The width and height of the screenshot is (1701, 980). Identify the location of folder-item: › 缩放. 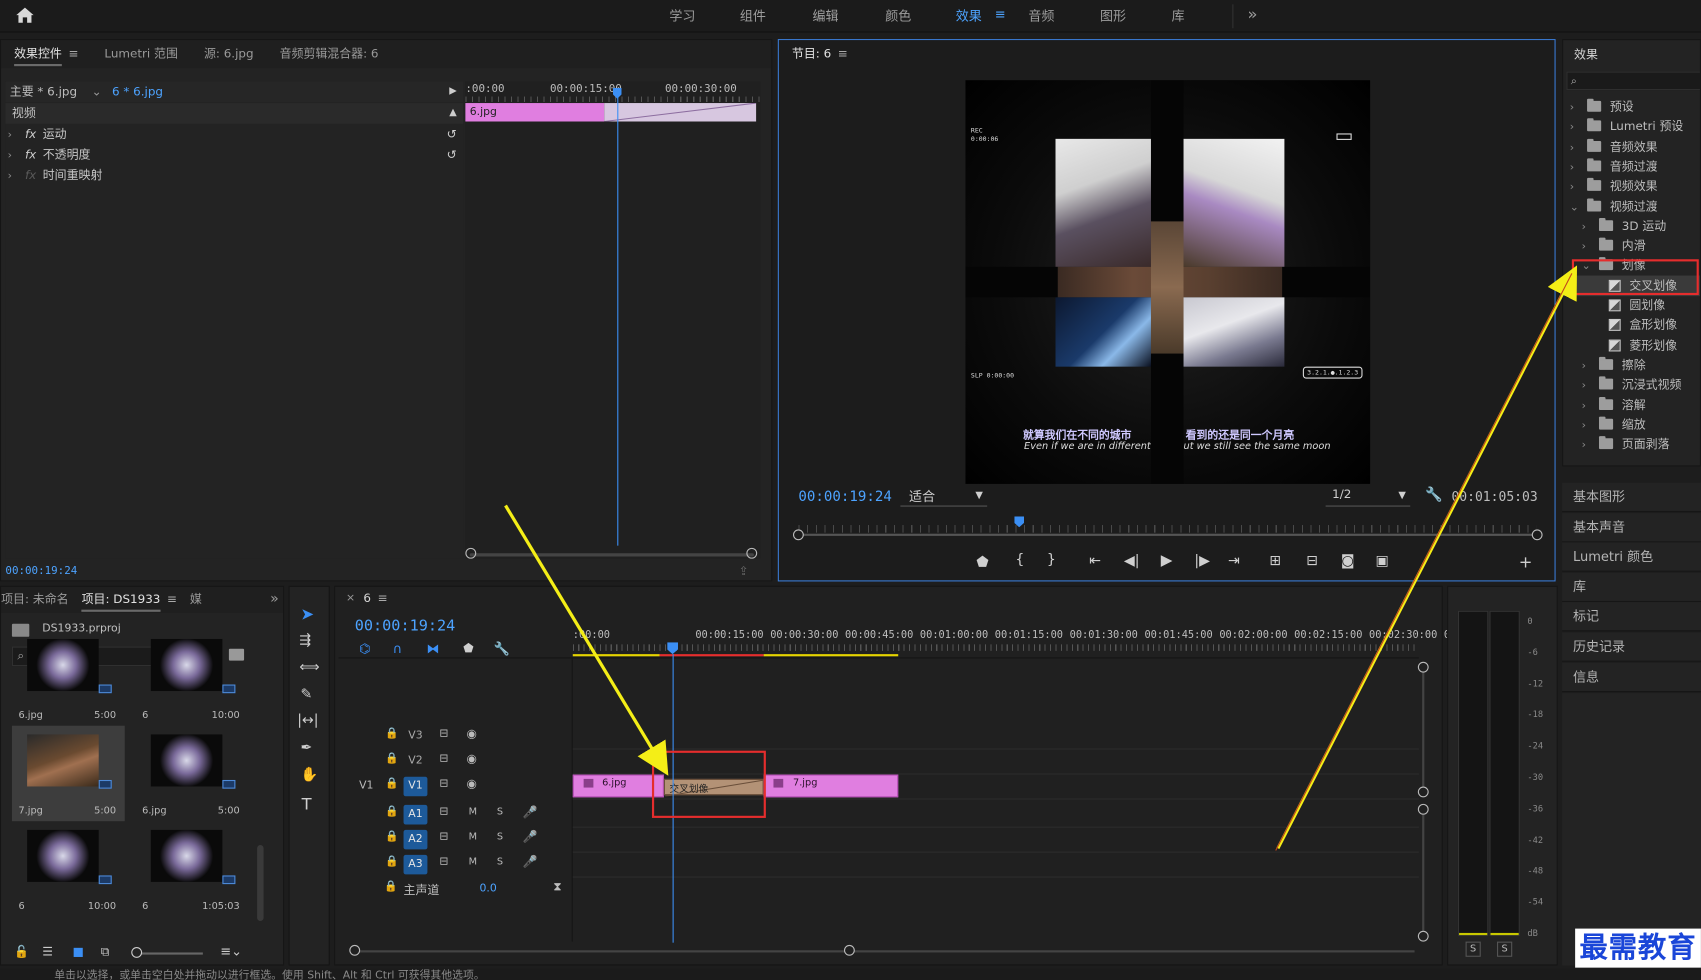
(1631, 425).